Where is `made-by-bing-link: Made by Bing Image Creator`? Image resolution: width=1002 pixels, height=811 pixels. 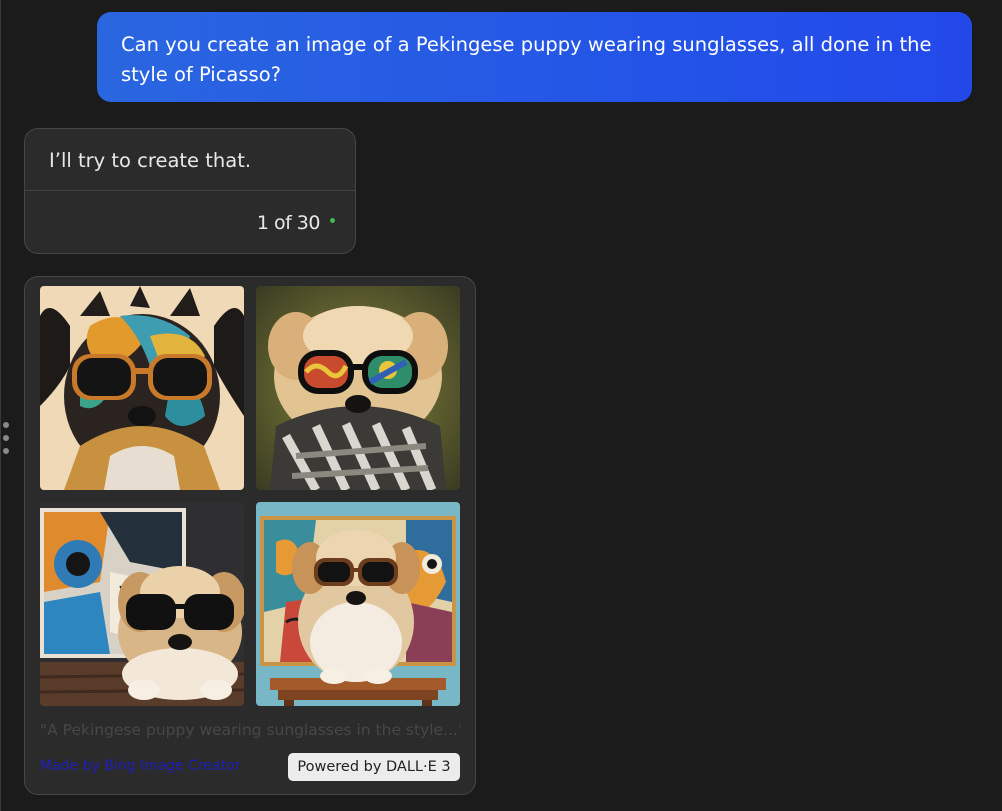
made-by-bing-link: Made by Bing Image Creator is located at coordinates (140, 766).